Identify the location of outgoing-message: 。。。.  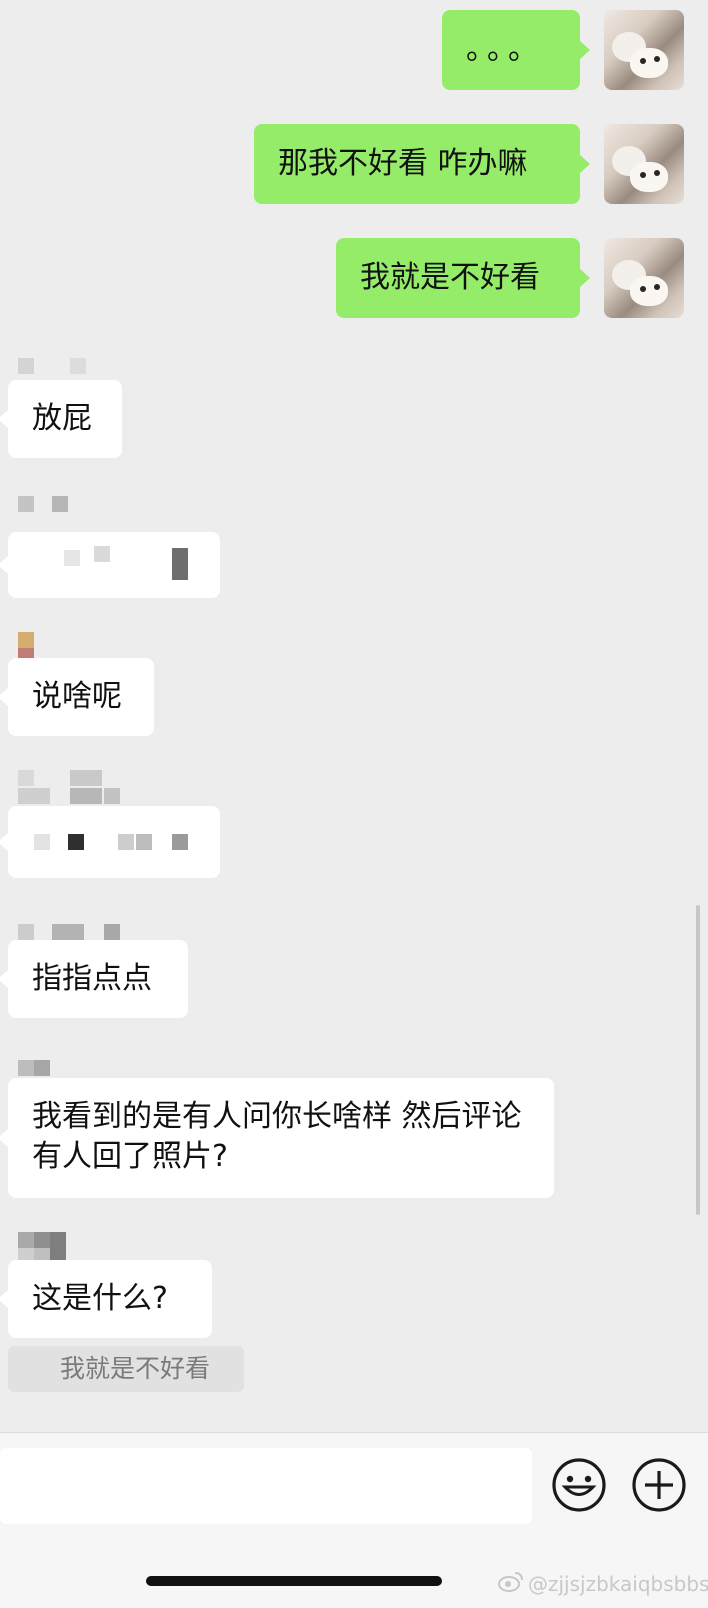
(516, 50).